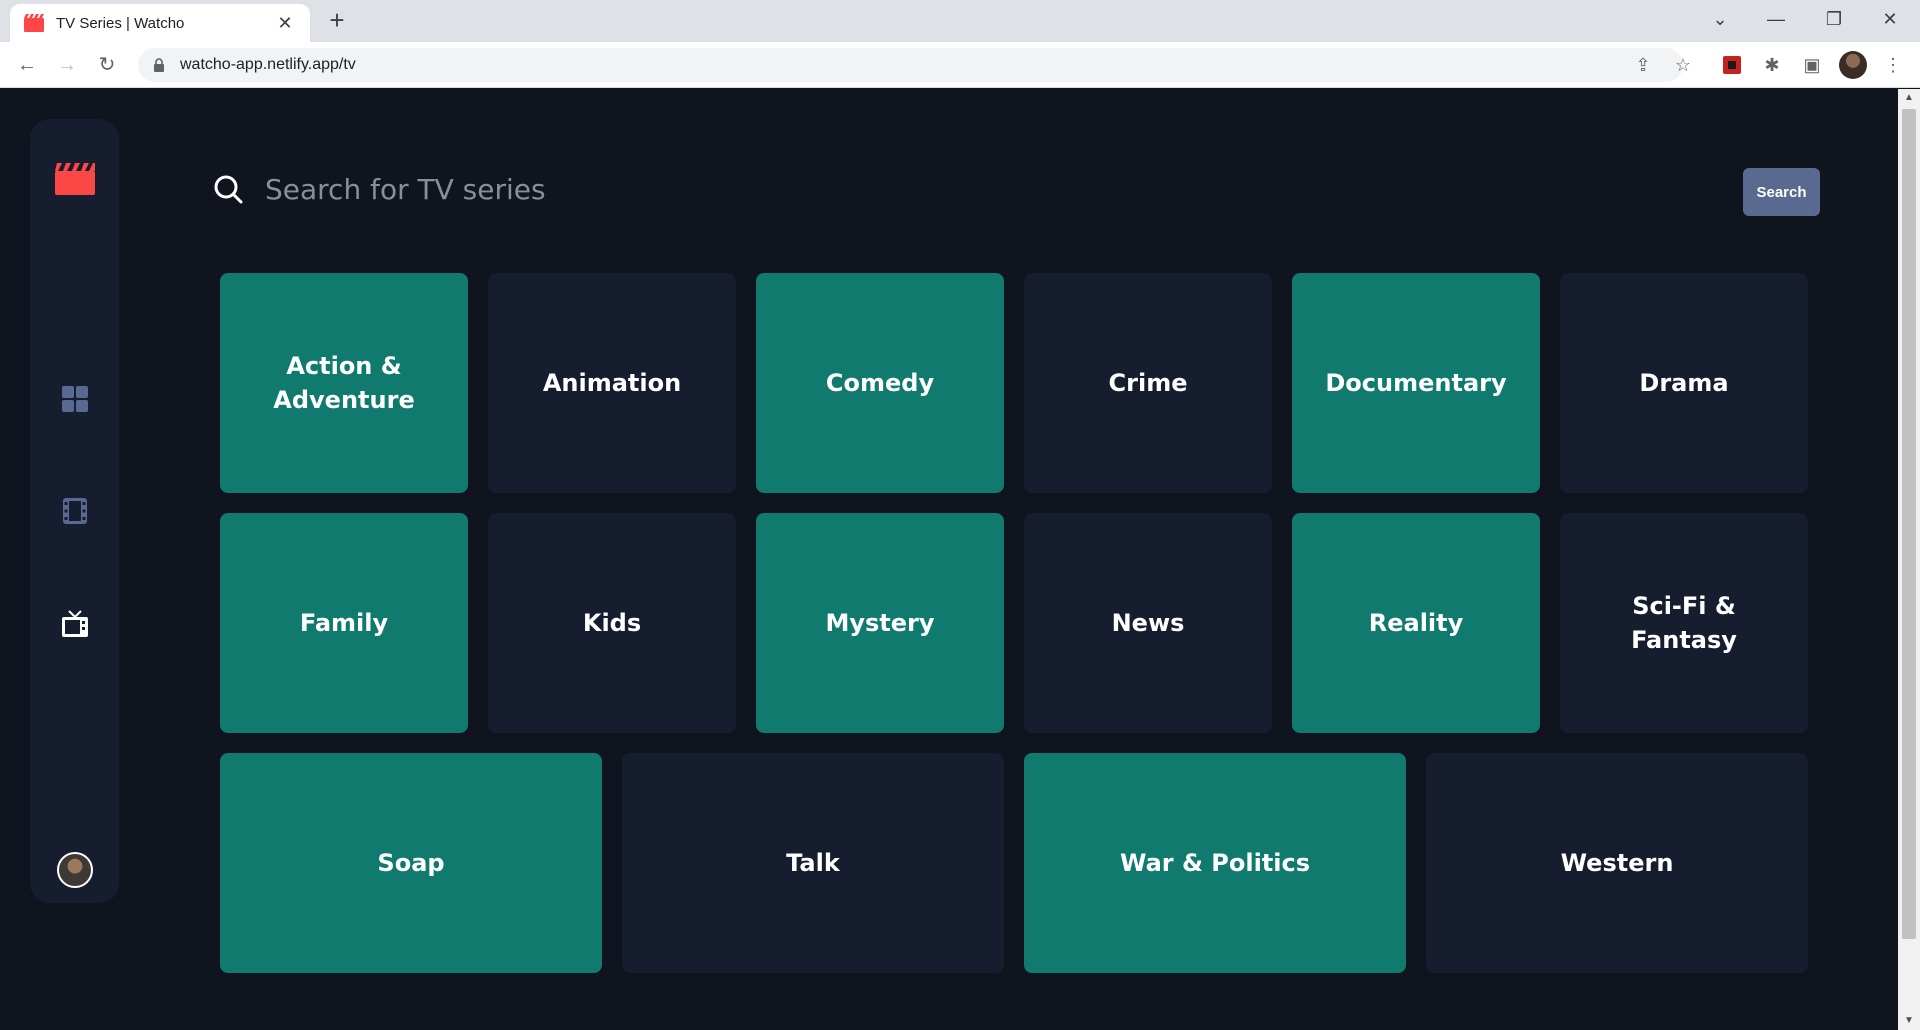  What do you see at coordinates (337, 21) in the screenshot?
I see `new-tab-button: +` at bounding box center [337, 21].